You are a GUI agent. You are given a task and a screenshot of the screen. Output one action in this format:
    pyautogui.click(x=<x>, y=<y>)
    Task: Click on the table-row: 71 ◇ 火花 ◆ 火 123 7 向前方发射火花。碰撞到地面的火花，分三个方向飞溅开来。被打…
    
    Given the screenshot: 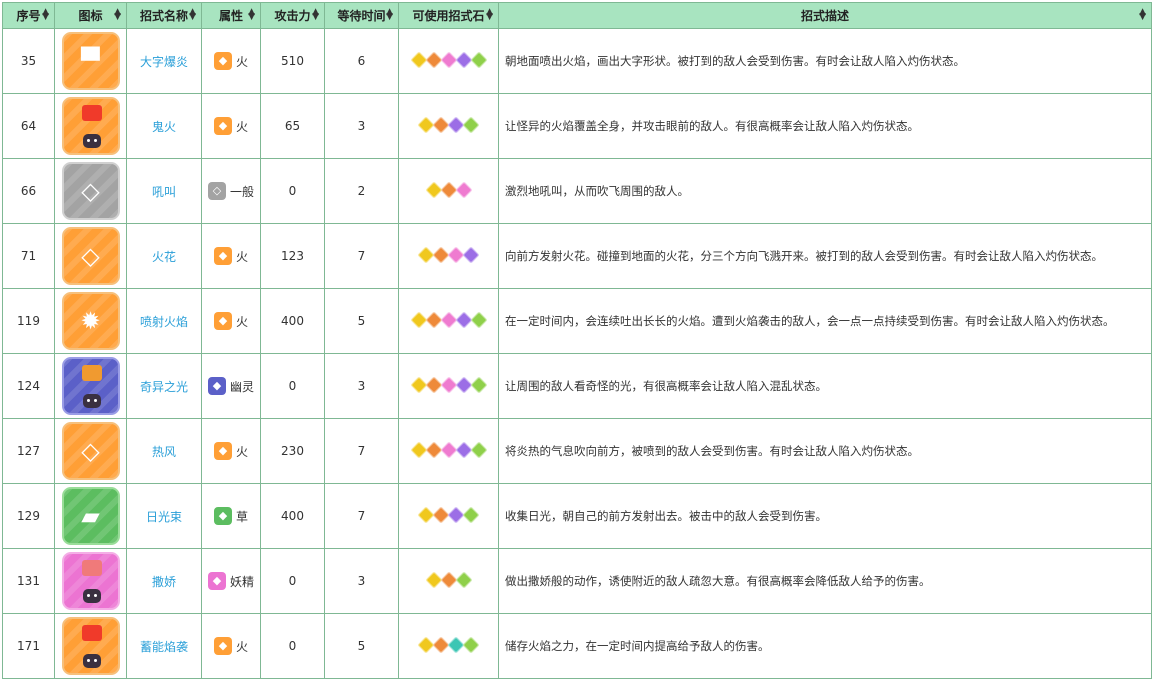 What is the action you would take?
    pyautogui.click(x=577, y=256)
    